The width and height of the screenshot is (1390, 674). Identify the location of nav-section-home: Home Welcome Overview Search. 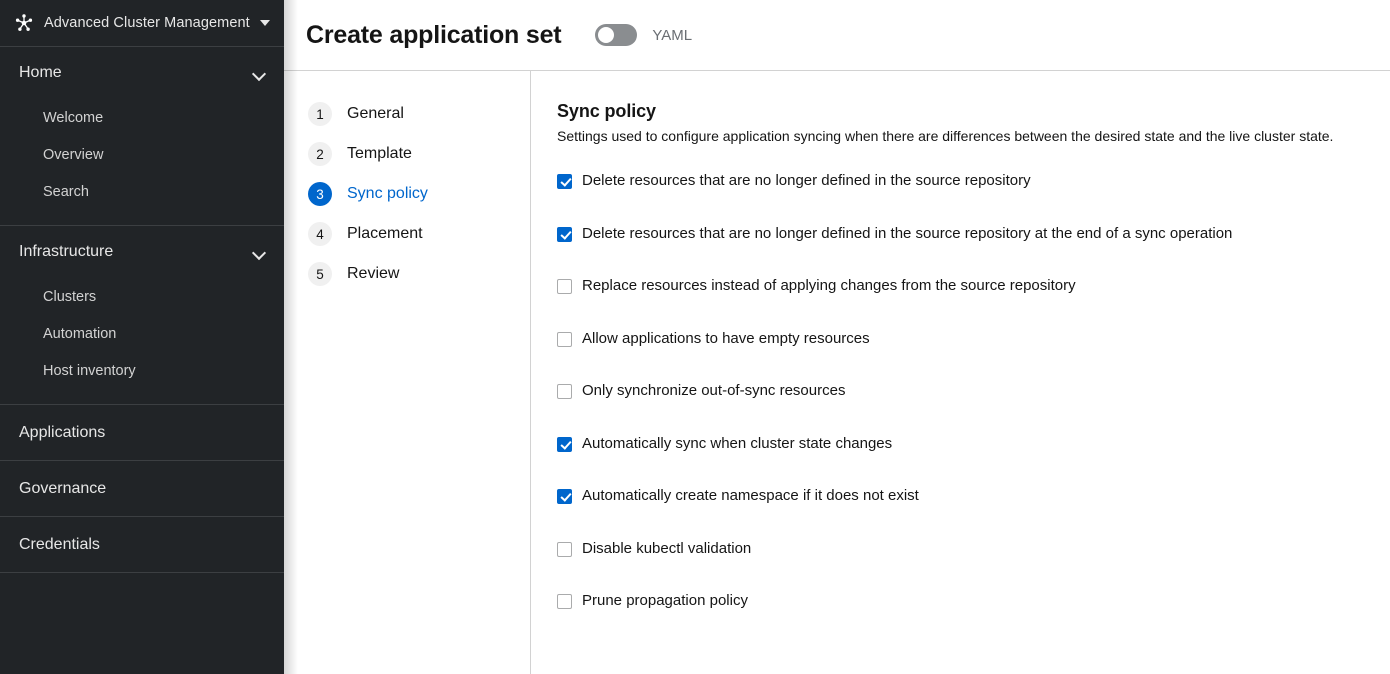
(142, 136).